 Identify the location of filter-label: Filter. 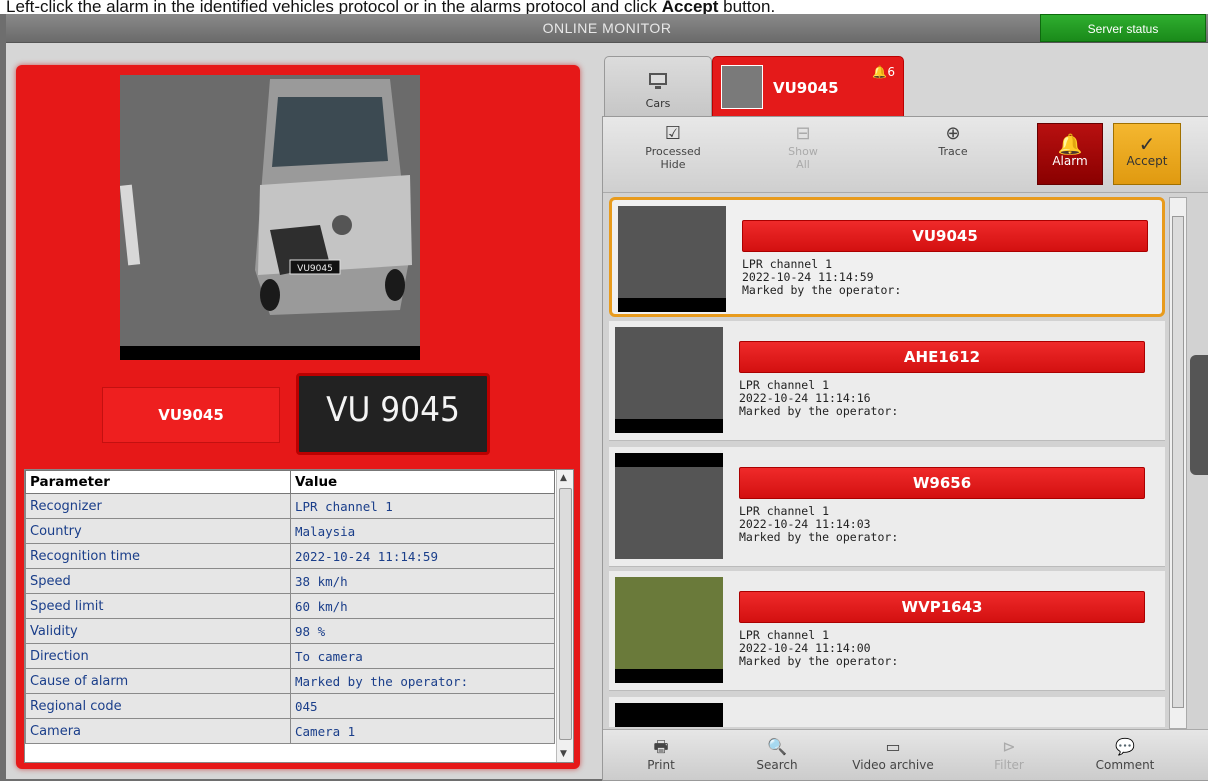
(1009, 765).